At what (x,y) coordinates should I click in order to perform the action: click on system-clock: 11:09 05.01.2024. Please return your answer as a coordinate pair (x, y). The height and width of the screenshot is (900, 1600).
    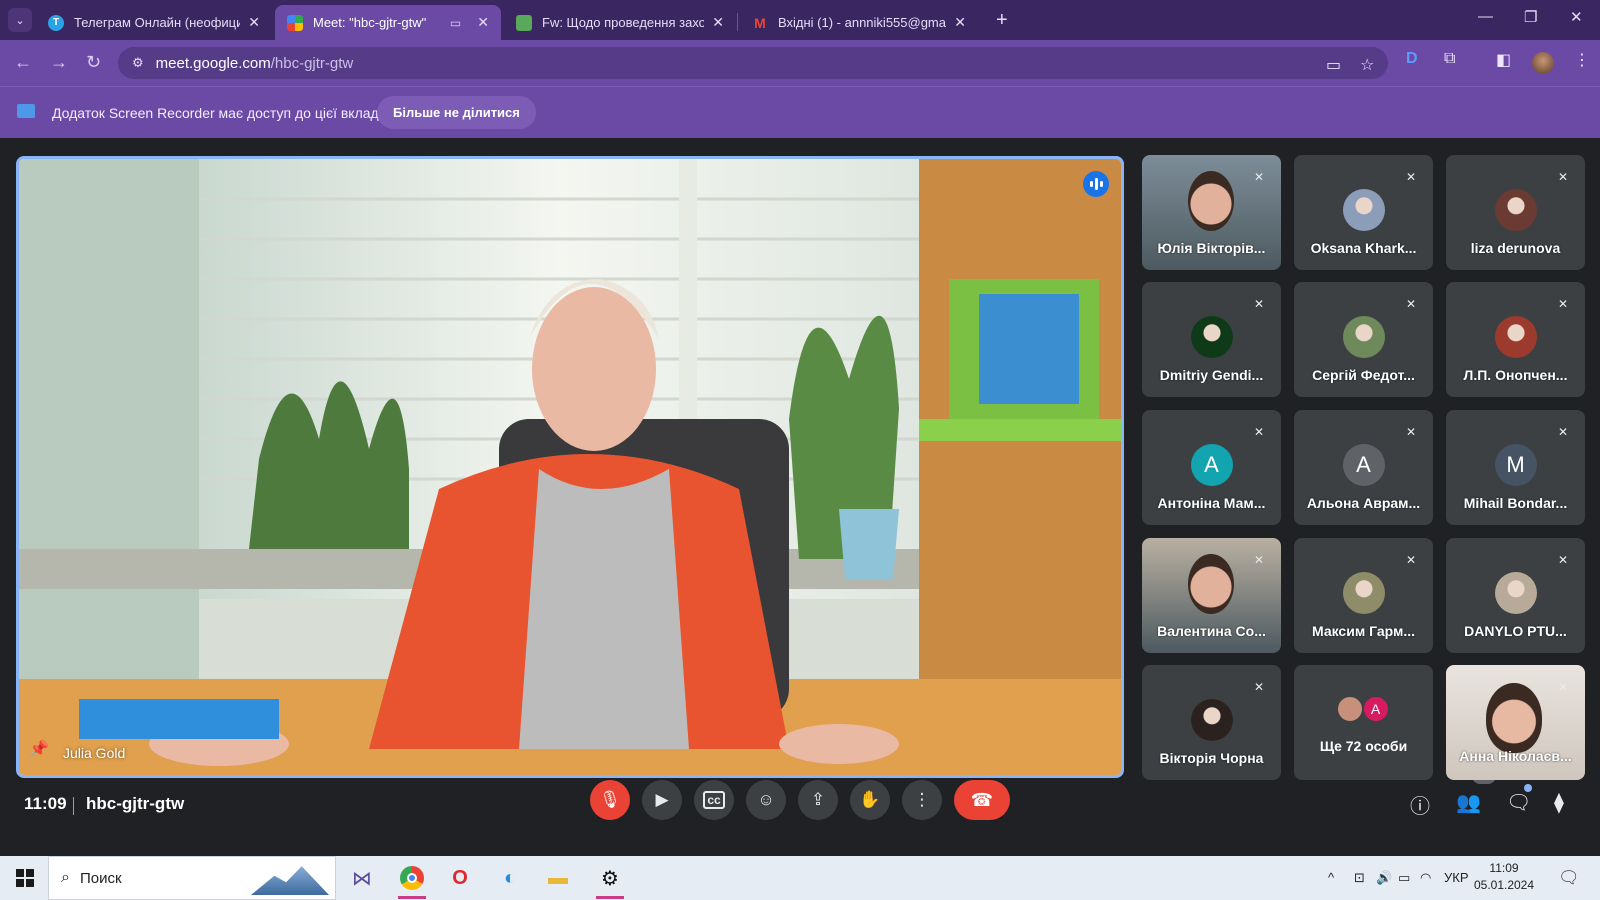
    Looking at the image, I should click on (1504, 877).